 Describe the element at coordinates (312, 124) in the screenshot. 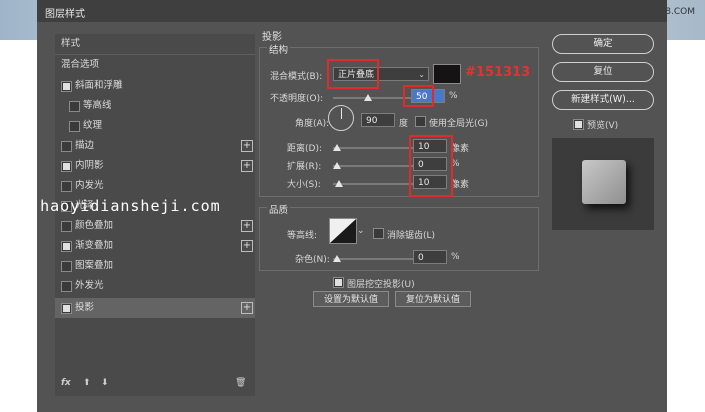

I see `angle-label: 角度(A):` at that location.